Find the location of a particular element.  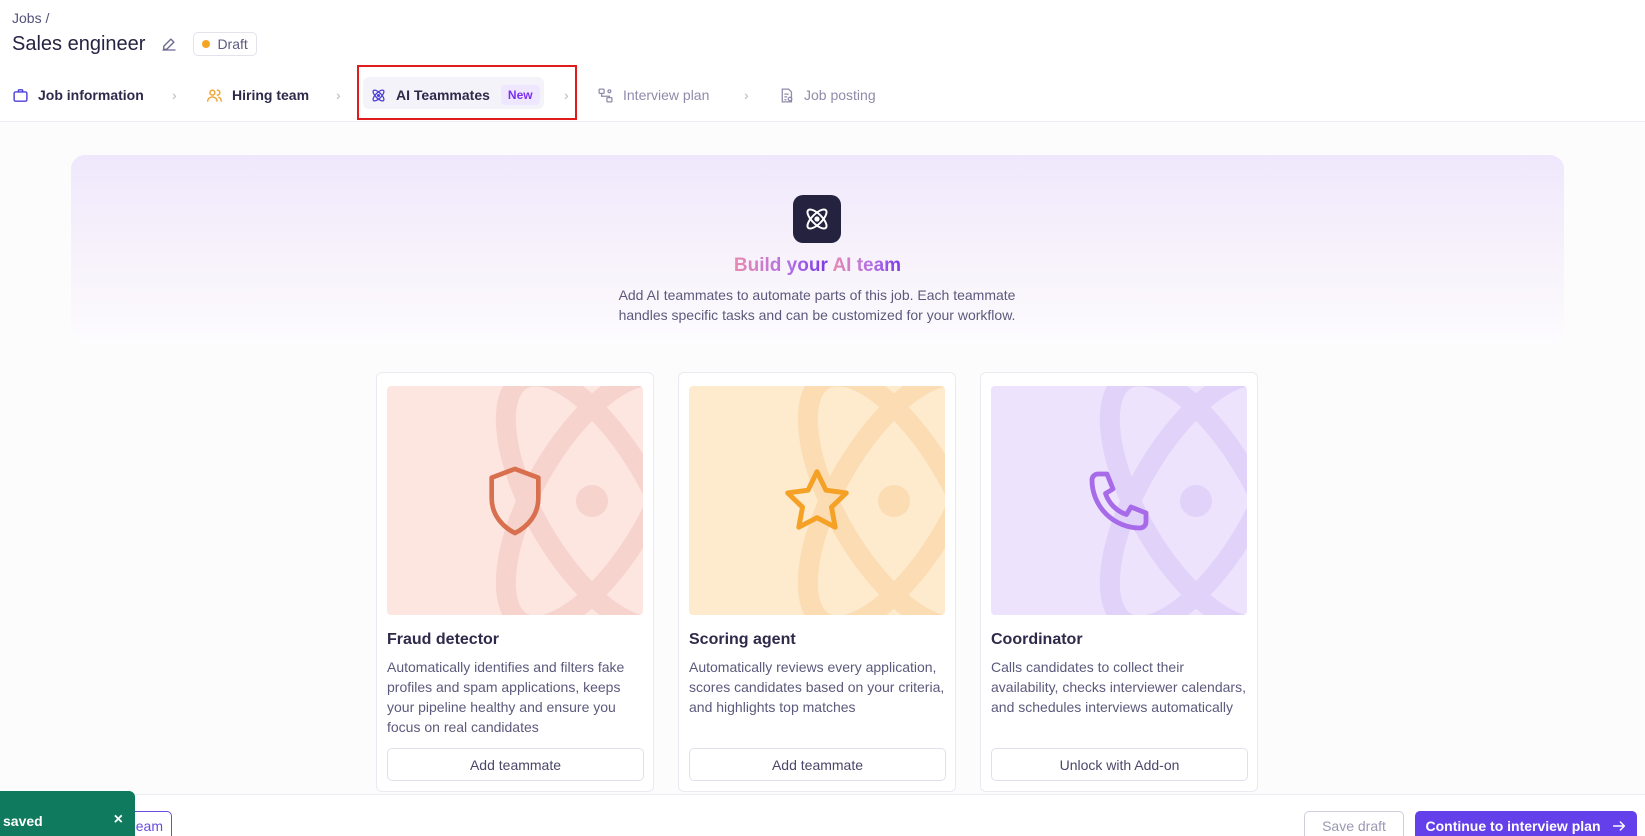

toast-message: saved is located at coordinates (23, 821).